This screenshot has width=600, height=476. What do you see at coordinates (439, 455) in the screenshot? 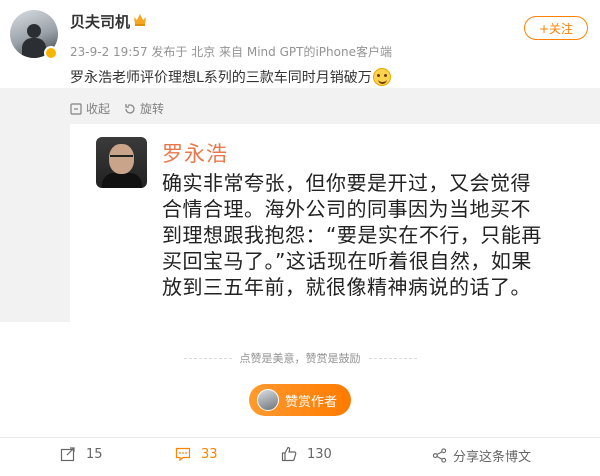
I see `share-icon` at bounding box center [439, 455].